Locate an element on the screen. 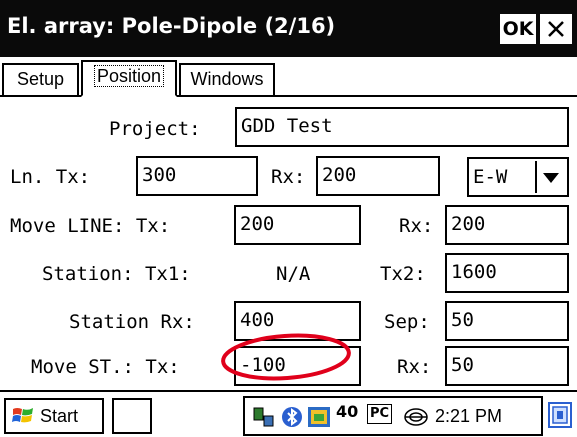 Image resolution: width=577 pixels, height=437 pixels. close-icon is located at coordinates (556, 29).